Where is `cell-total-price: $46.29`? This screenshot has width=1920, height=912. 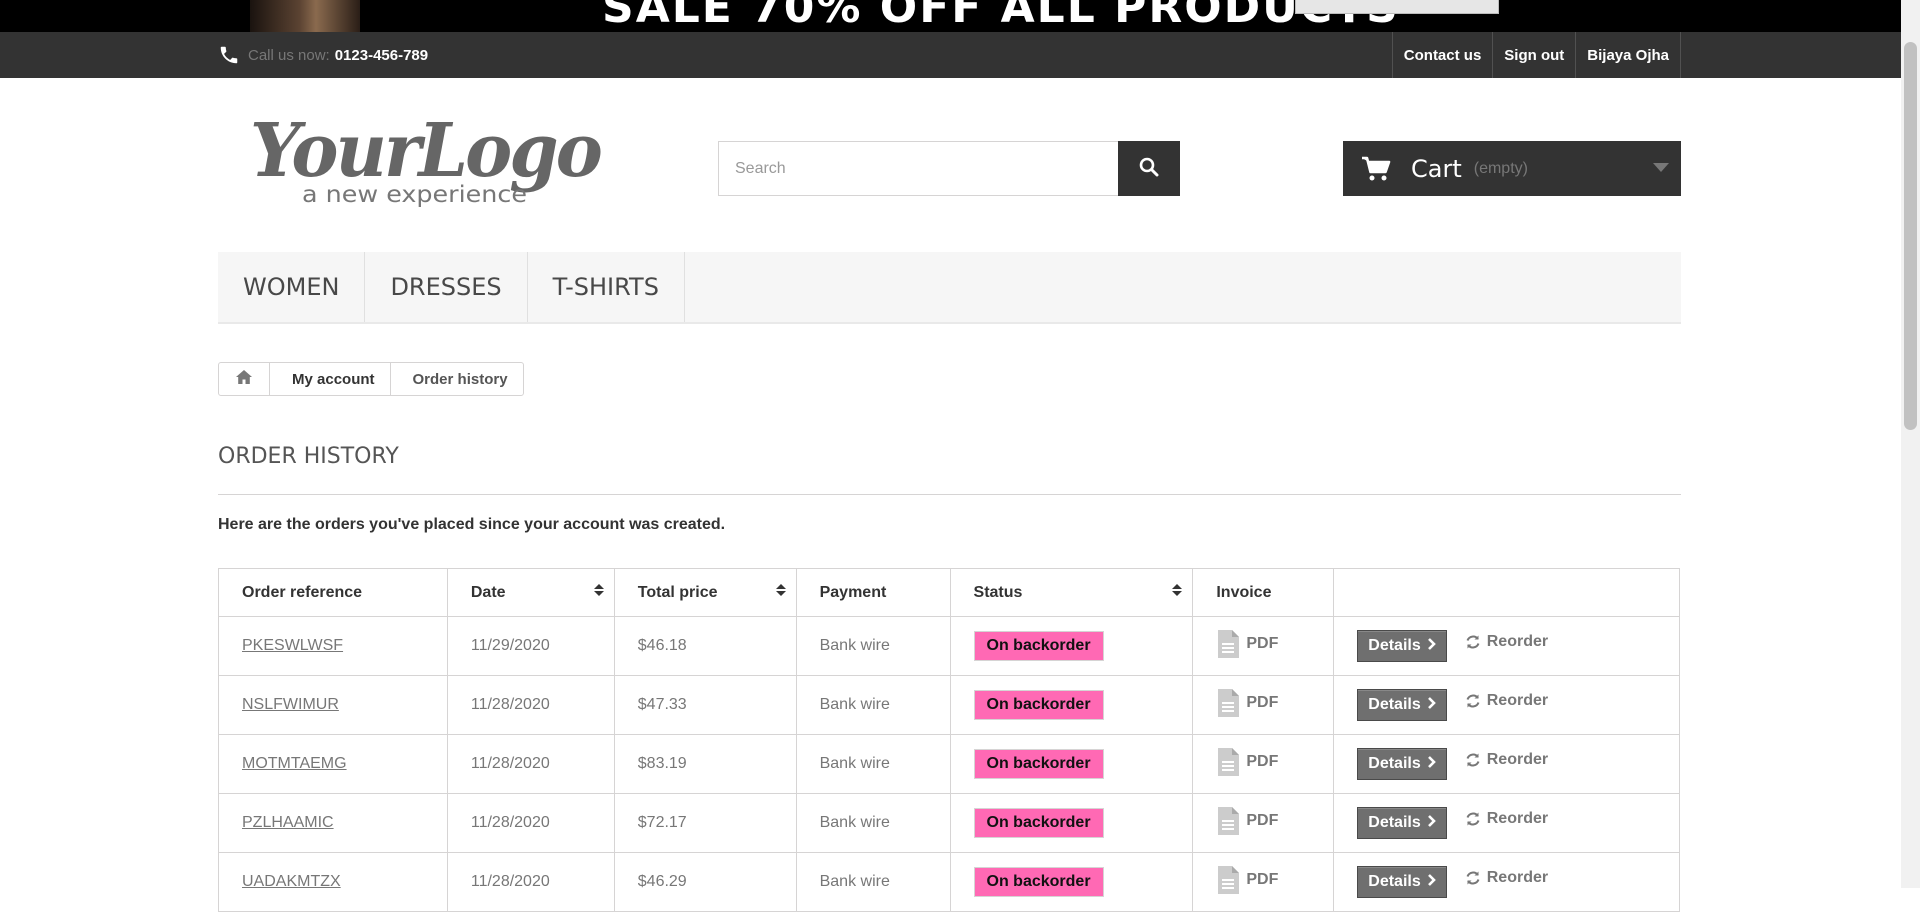 cell-total-price: $46.29 is located at coordinates (705, 882).